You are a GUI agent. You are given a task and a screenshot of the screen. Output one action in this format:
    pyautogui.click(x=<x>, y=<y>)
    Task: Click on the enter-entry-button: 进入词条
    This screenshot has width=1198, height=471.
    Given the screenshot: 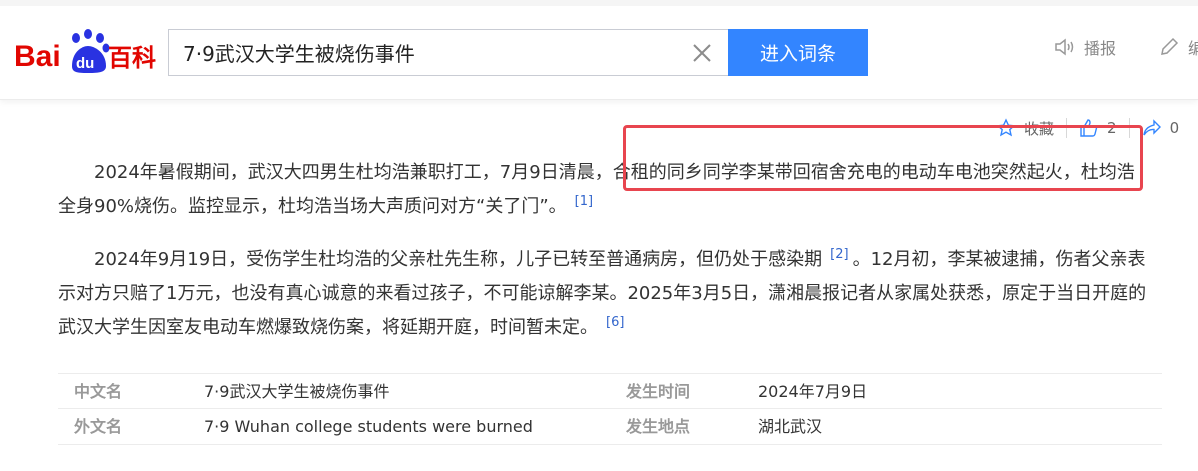 What is the action you would take?
    pyautogui.click(x=798, y=52)
    